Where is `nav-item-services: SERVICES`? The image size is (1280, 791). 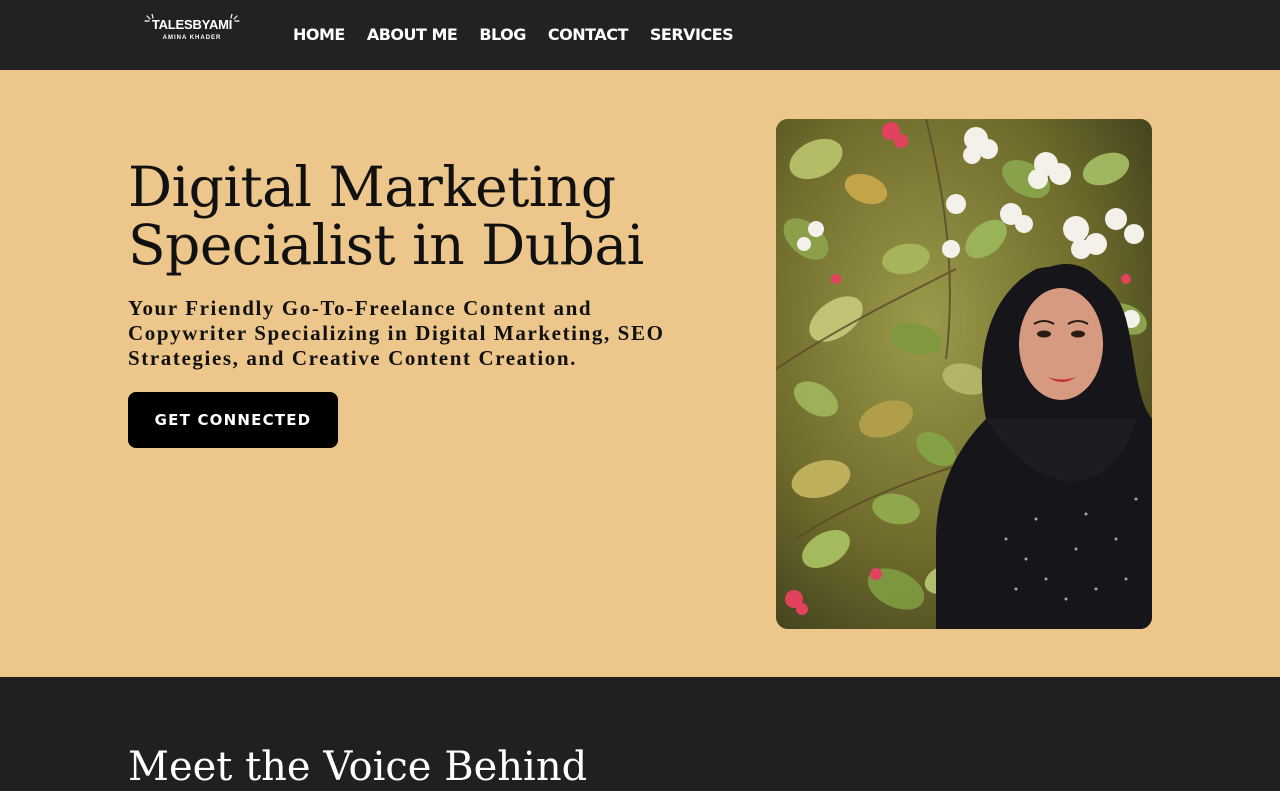
nav-item-services: SERVICES is located at coordinates (692, 35).